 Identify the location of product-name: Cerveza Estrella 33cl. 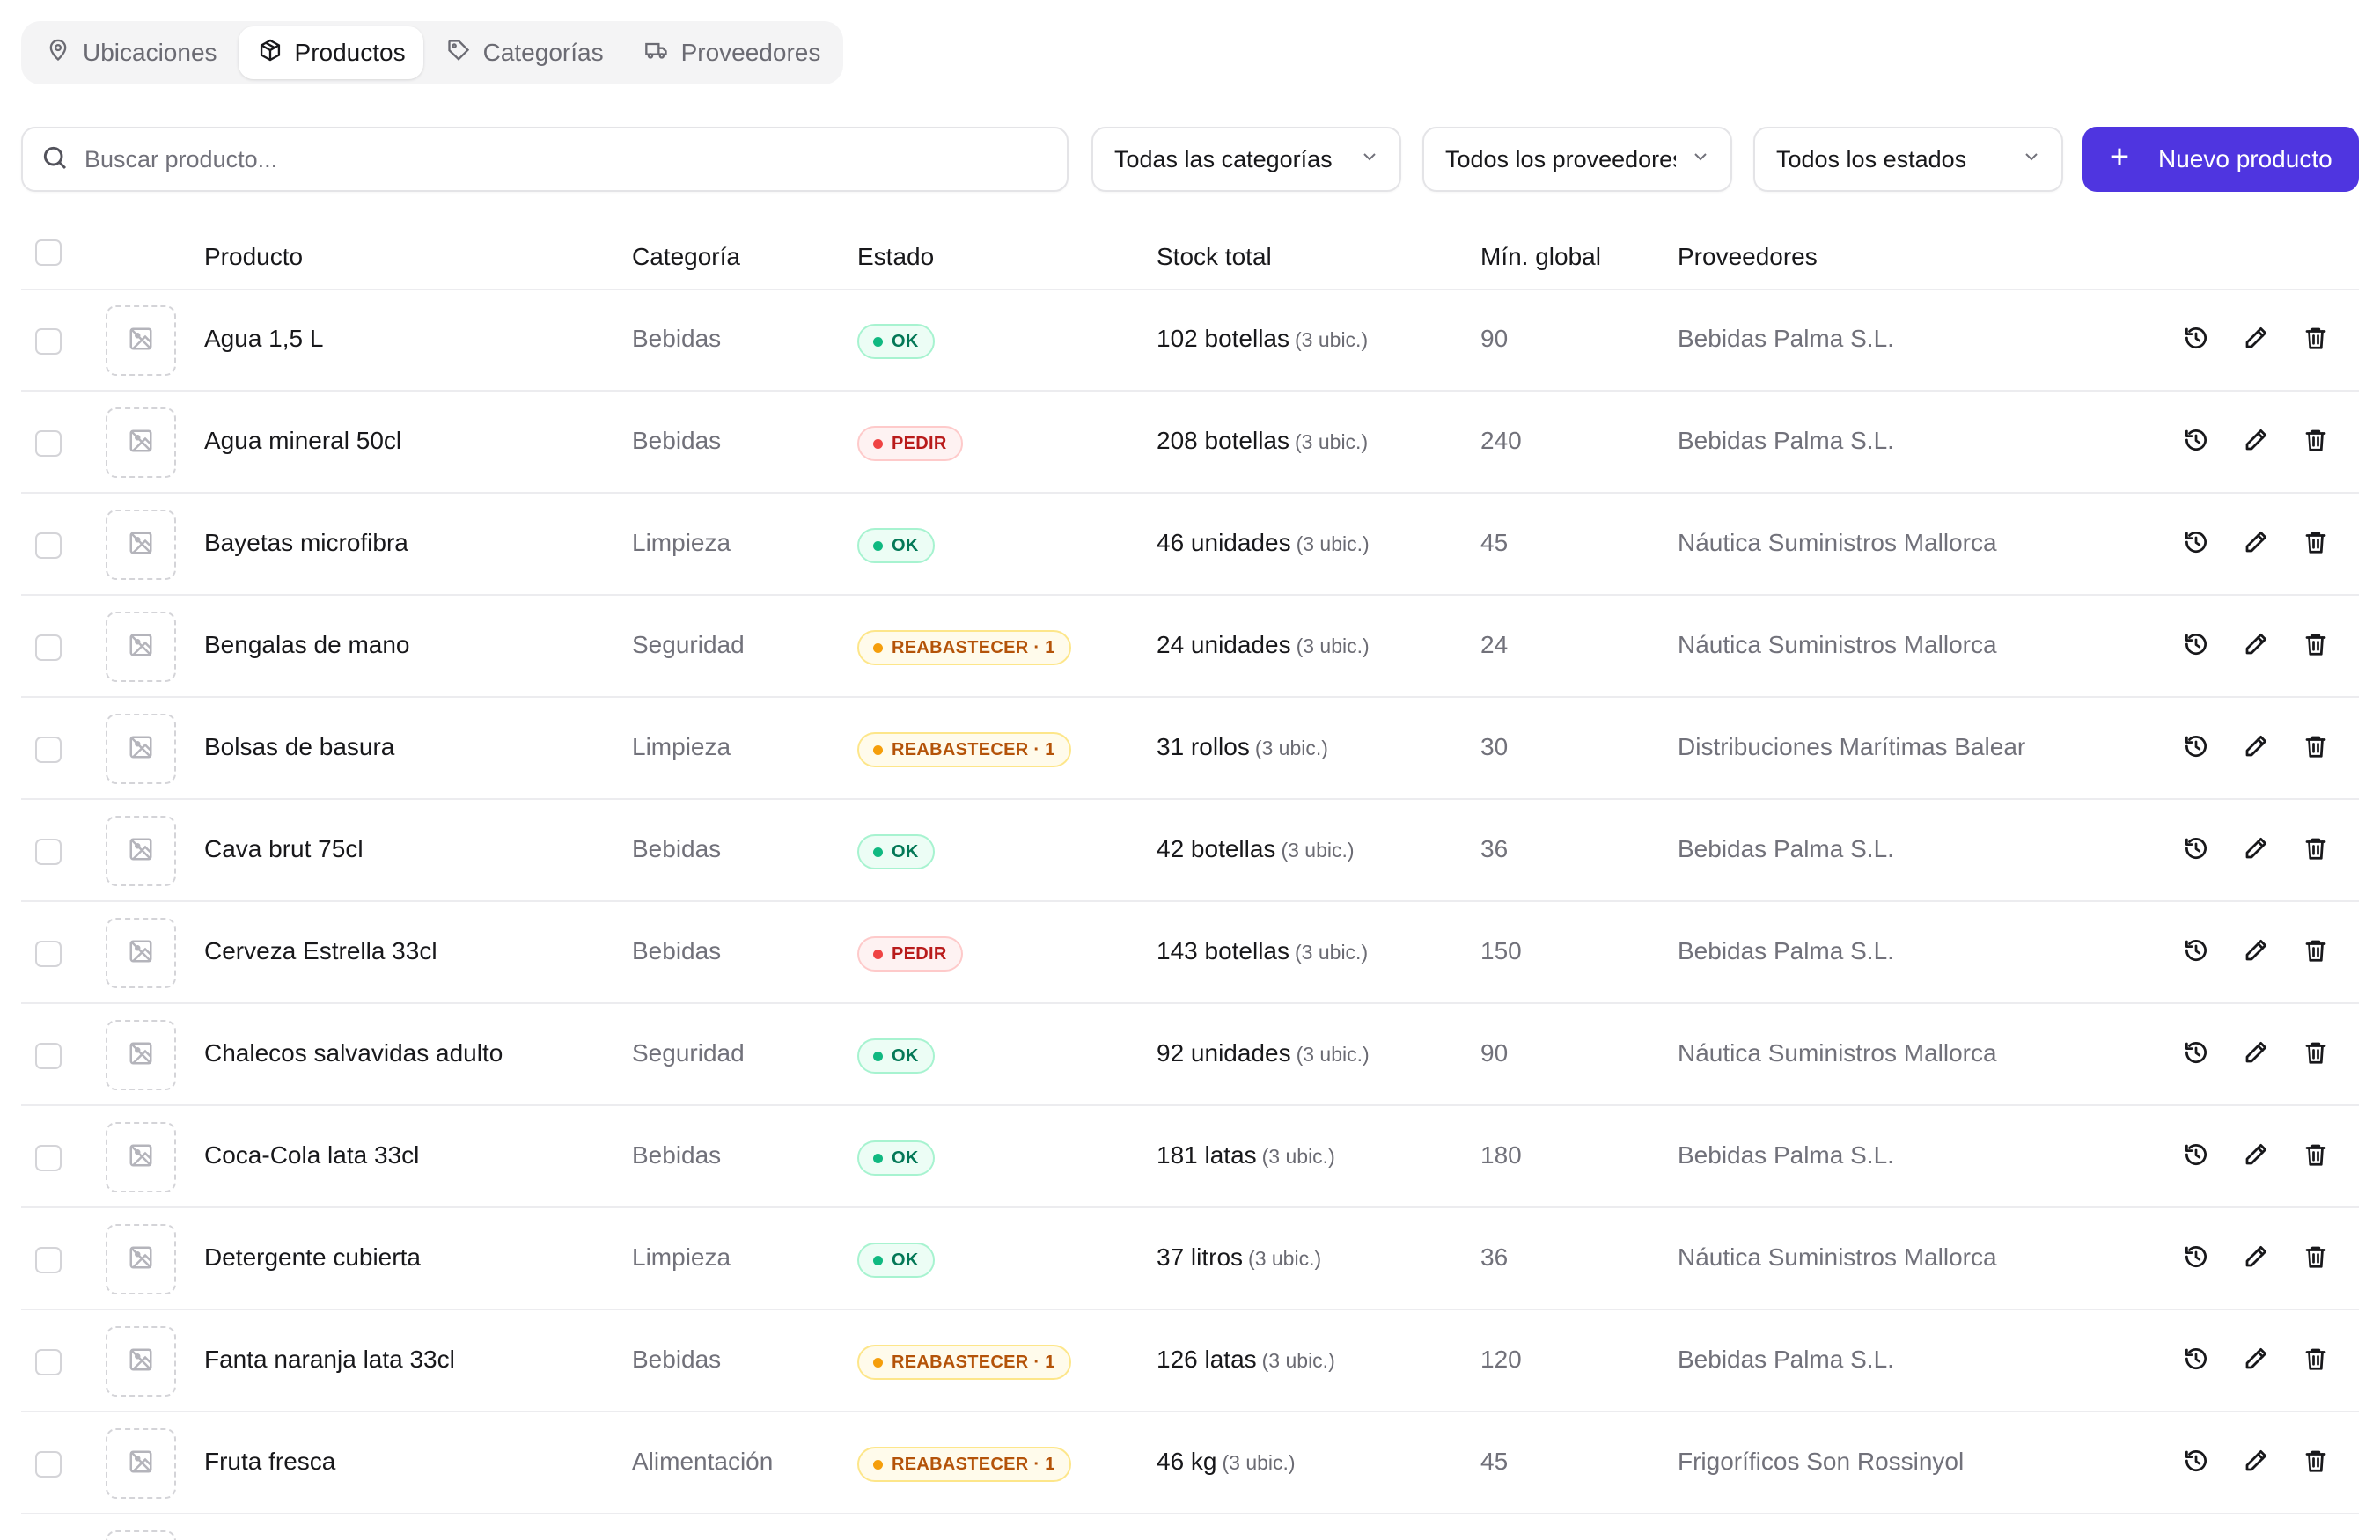
(320, 951).